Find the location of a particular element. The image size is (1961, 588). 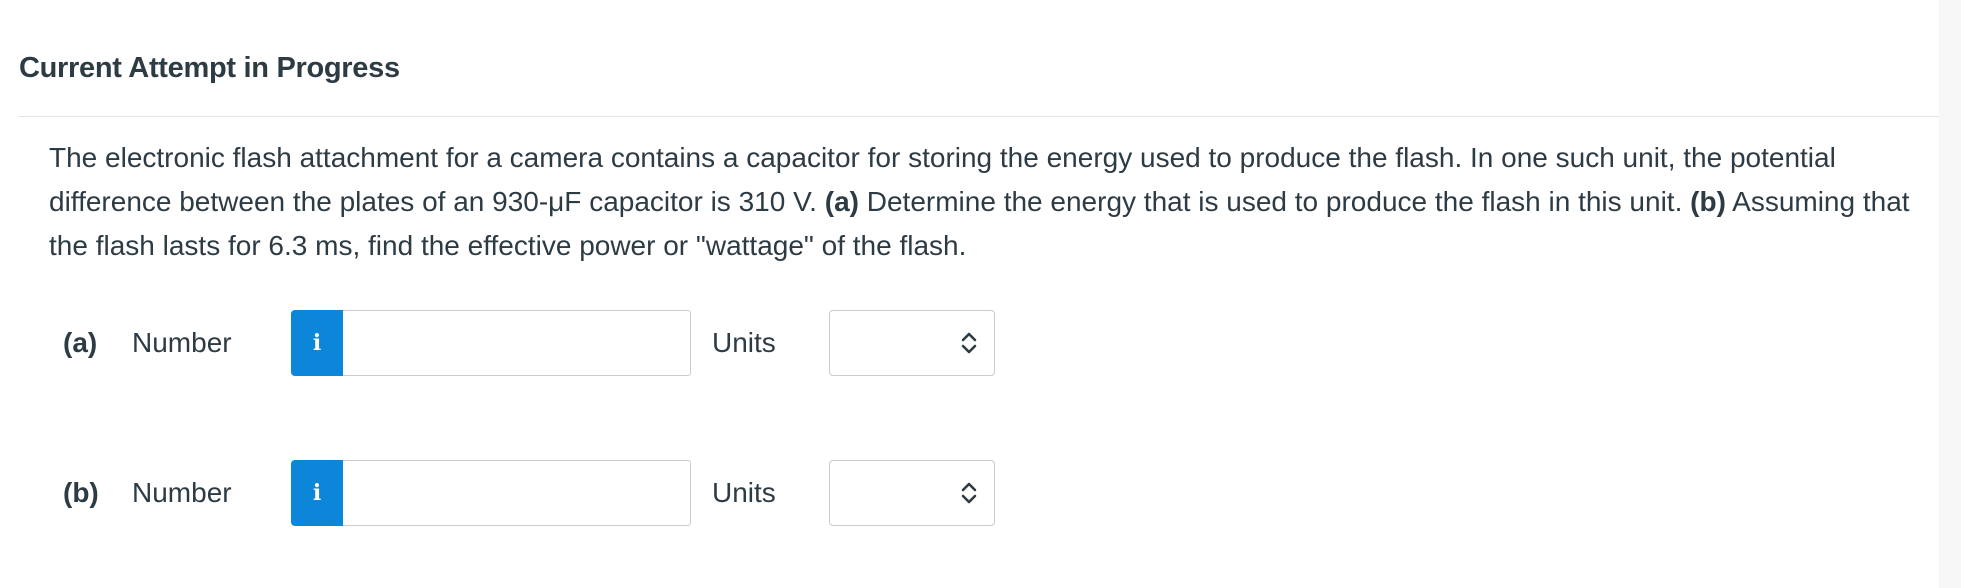

part-label: (b) is located at coordinates (81, 492).